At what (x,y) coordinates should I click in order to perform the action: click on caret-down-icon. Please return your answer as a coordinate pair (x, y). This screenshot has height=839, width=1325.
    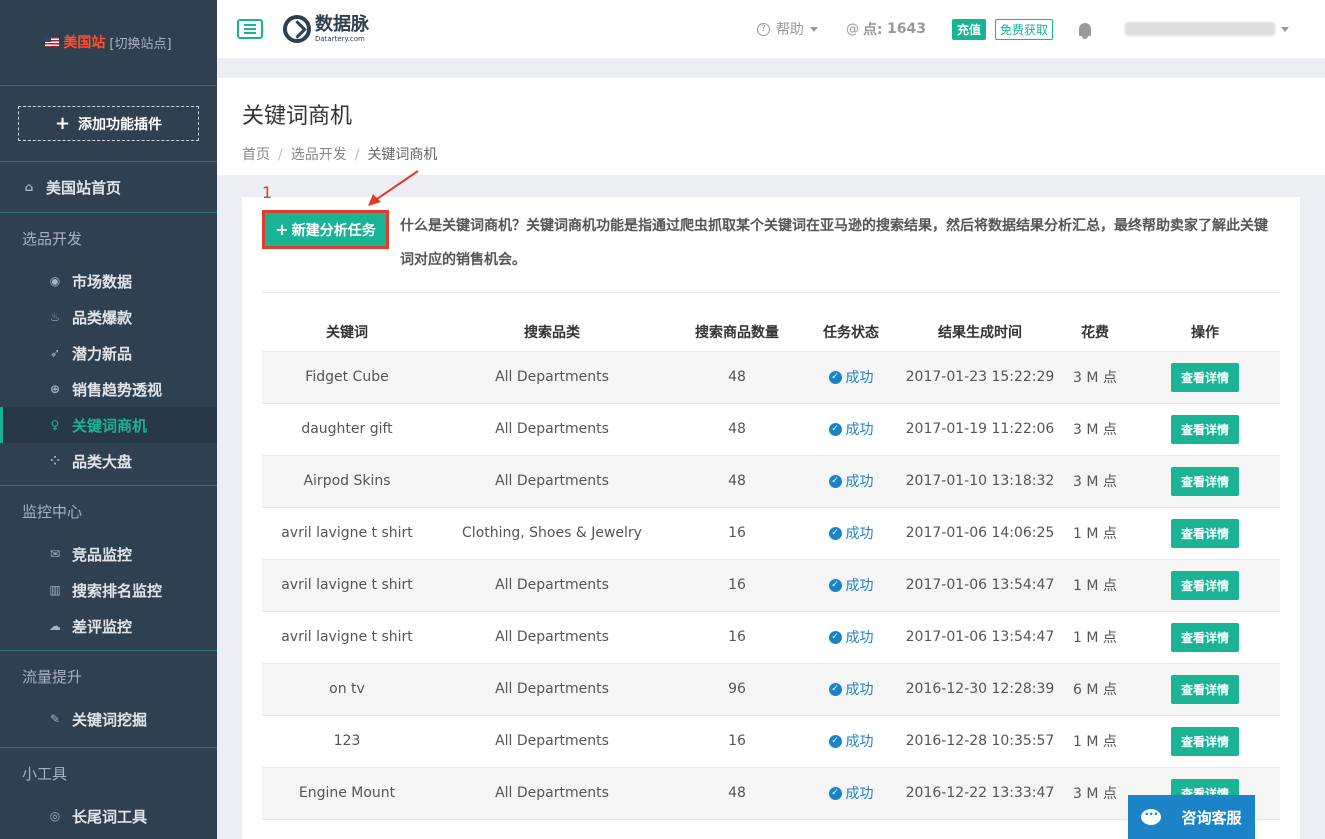
    Looking at the image, I should click on (1285, 29).